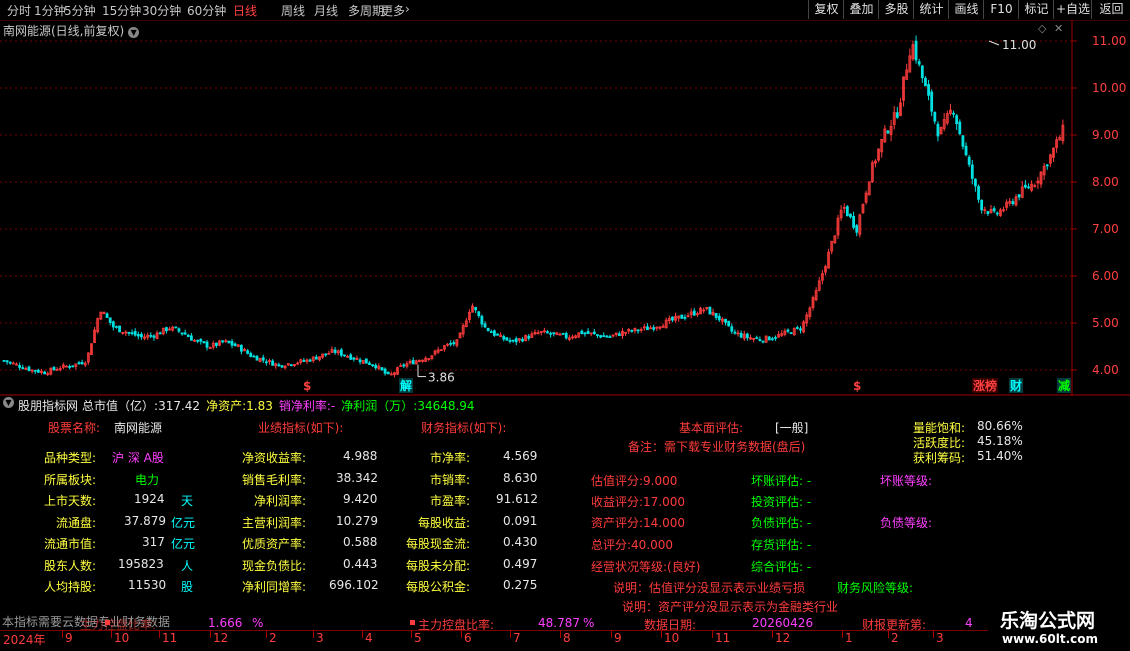  What do you see at coordinates (969, 623) in the screenshot?
I see `fin-update-value: 4` at bounding box center [969, 623].